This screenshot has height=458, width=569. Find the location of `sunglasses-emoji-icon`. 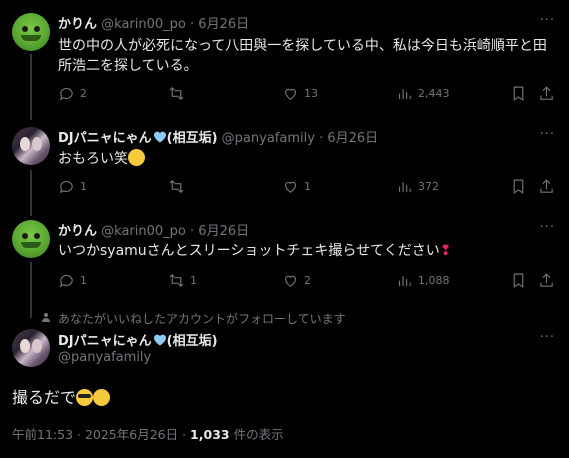

sunglasses-emoji-icon is located at coordinates (85, 397).